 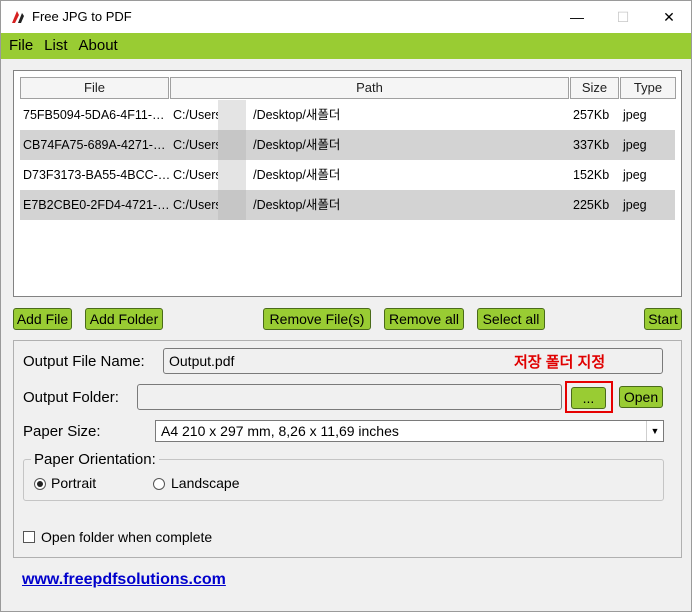 What do you see at coordinates (349, 397) in the screenshot?
I see `output-folder-input` at bounding box center [349, 397].